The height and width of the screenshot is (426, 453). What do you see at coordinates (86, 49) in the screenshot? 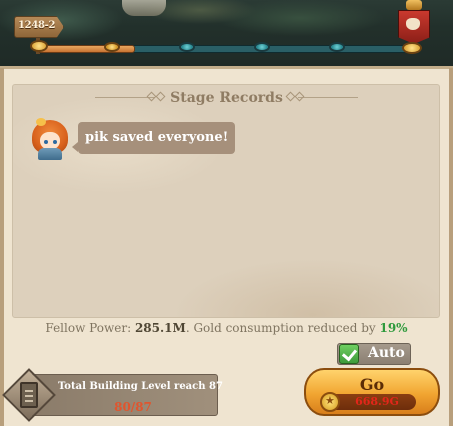
I see `stage-progress-fill` at bounding box center [86, 49].